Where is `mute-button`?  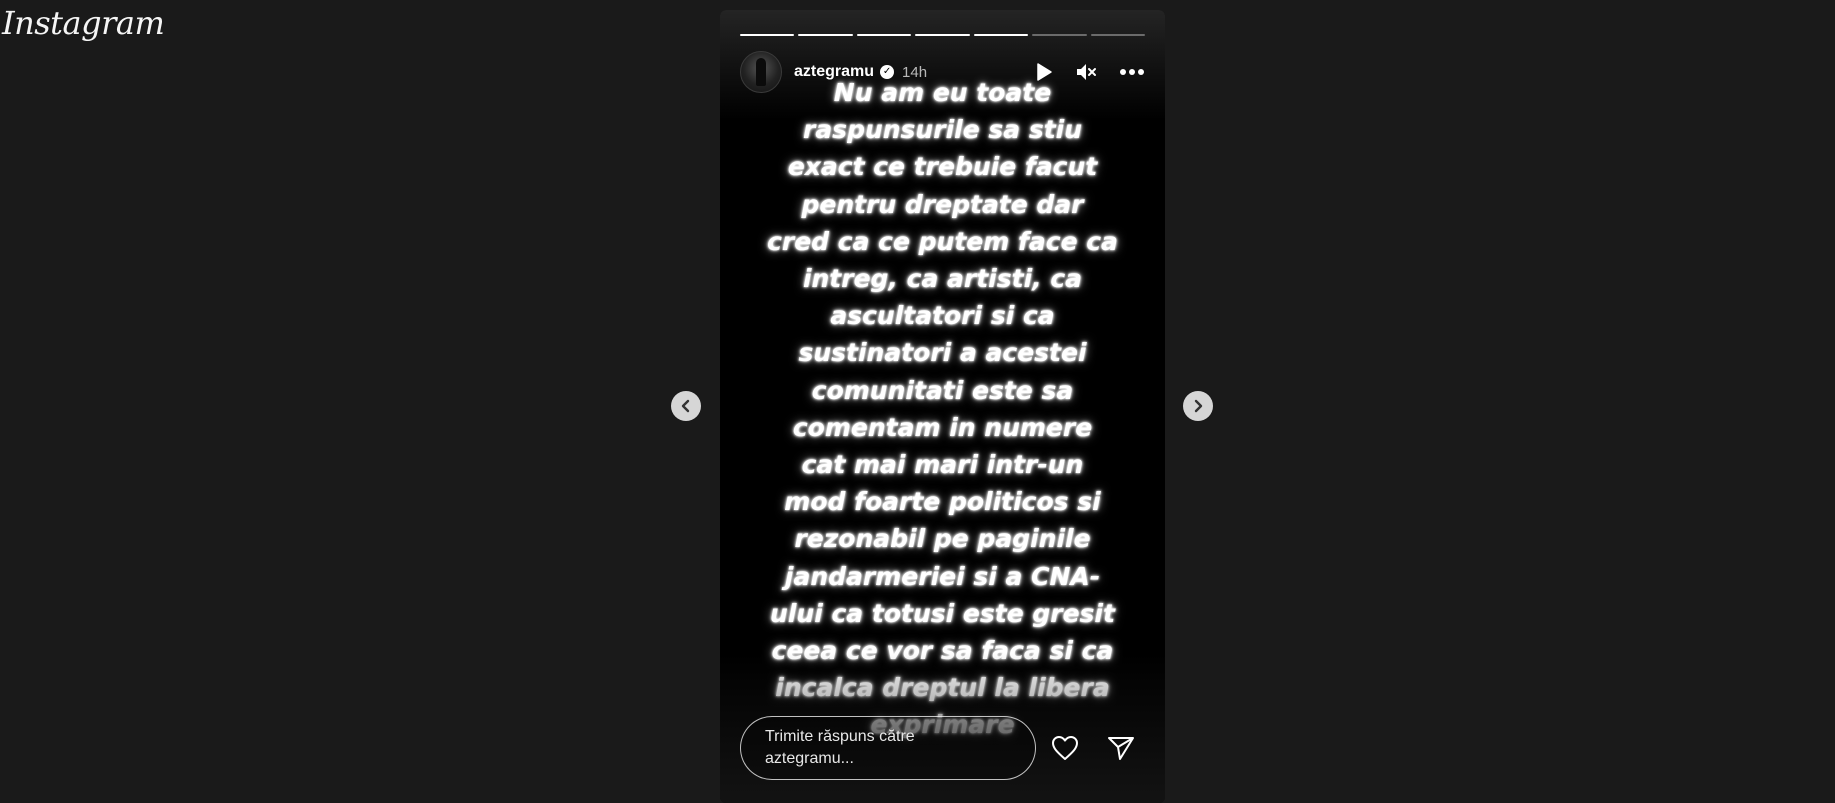 mute-button is located at coordinates (1086, 72).